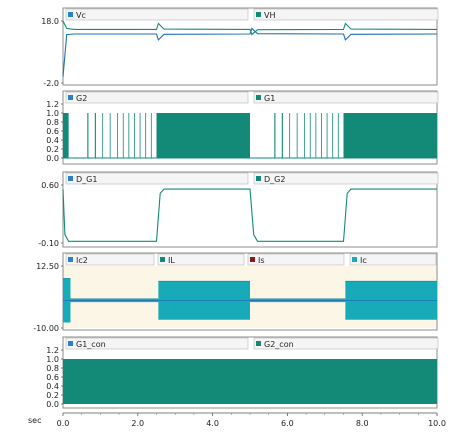  Describe the element at coordinates (35, 420) in the screenshot. I see `x-axis-unit-label: sec` at that location.